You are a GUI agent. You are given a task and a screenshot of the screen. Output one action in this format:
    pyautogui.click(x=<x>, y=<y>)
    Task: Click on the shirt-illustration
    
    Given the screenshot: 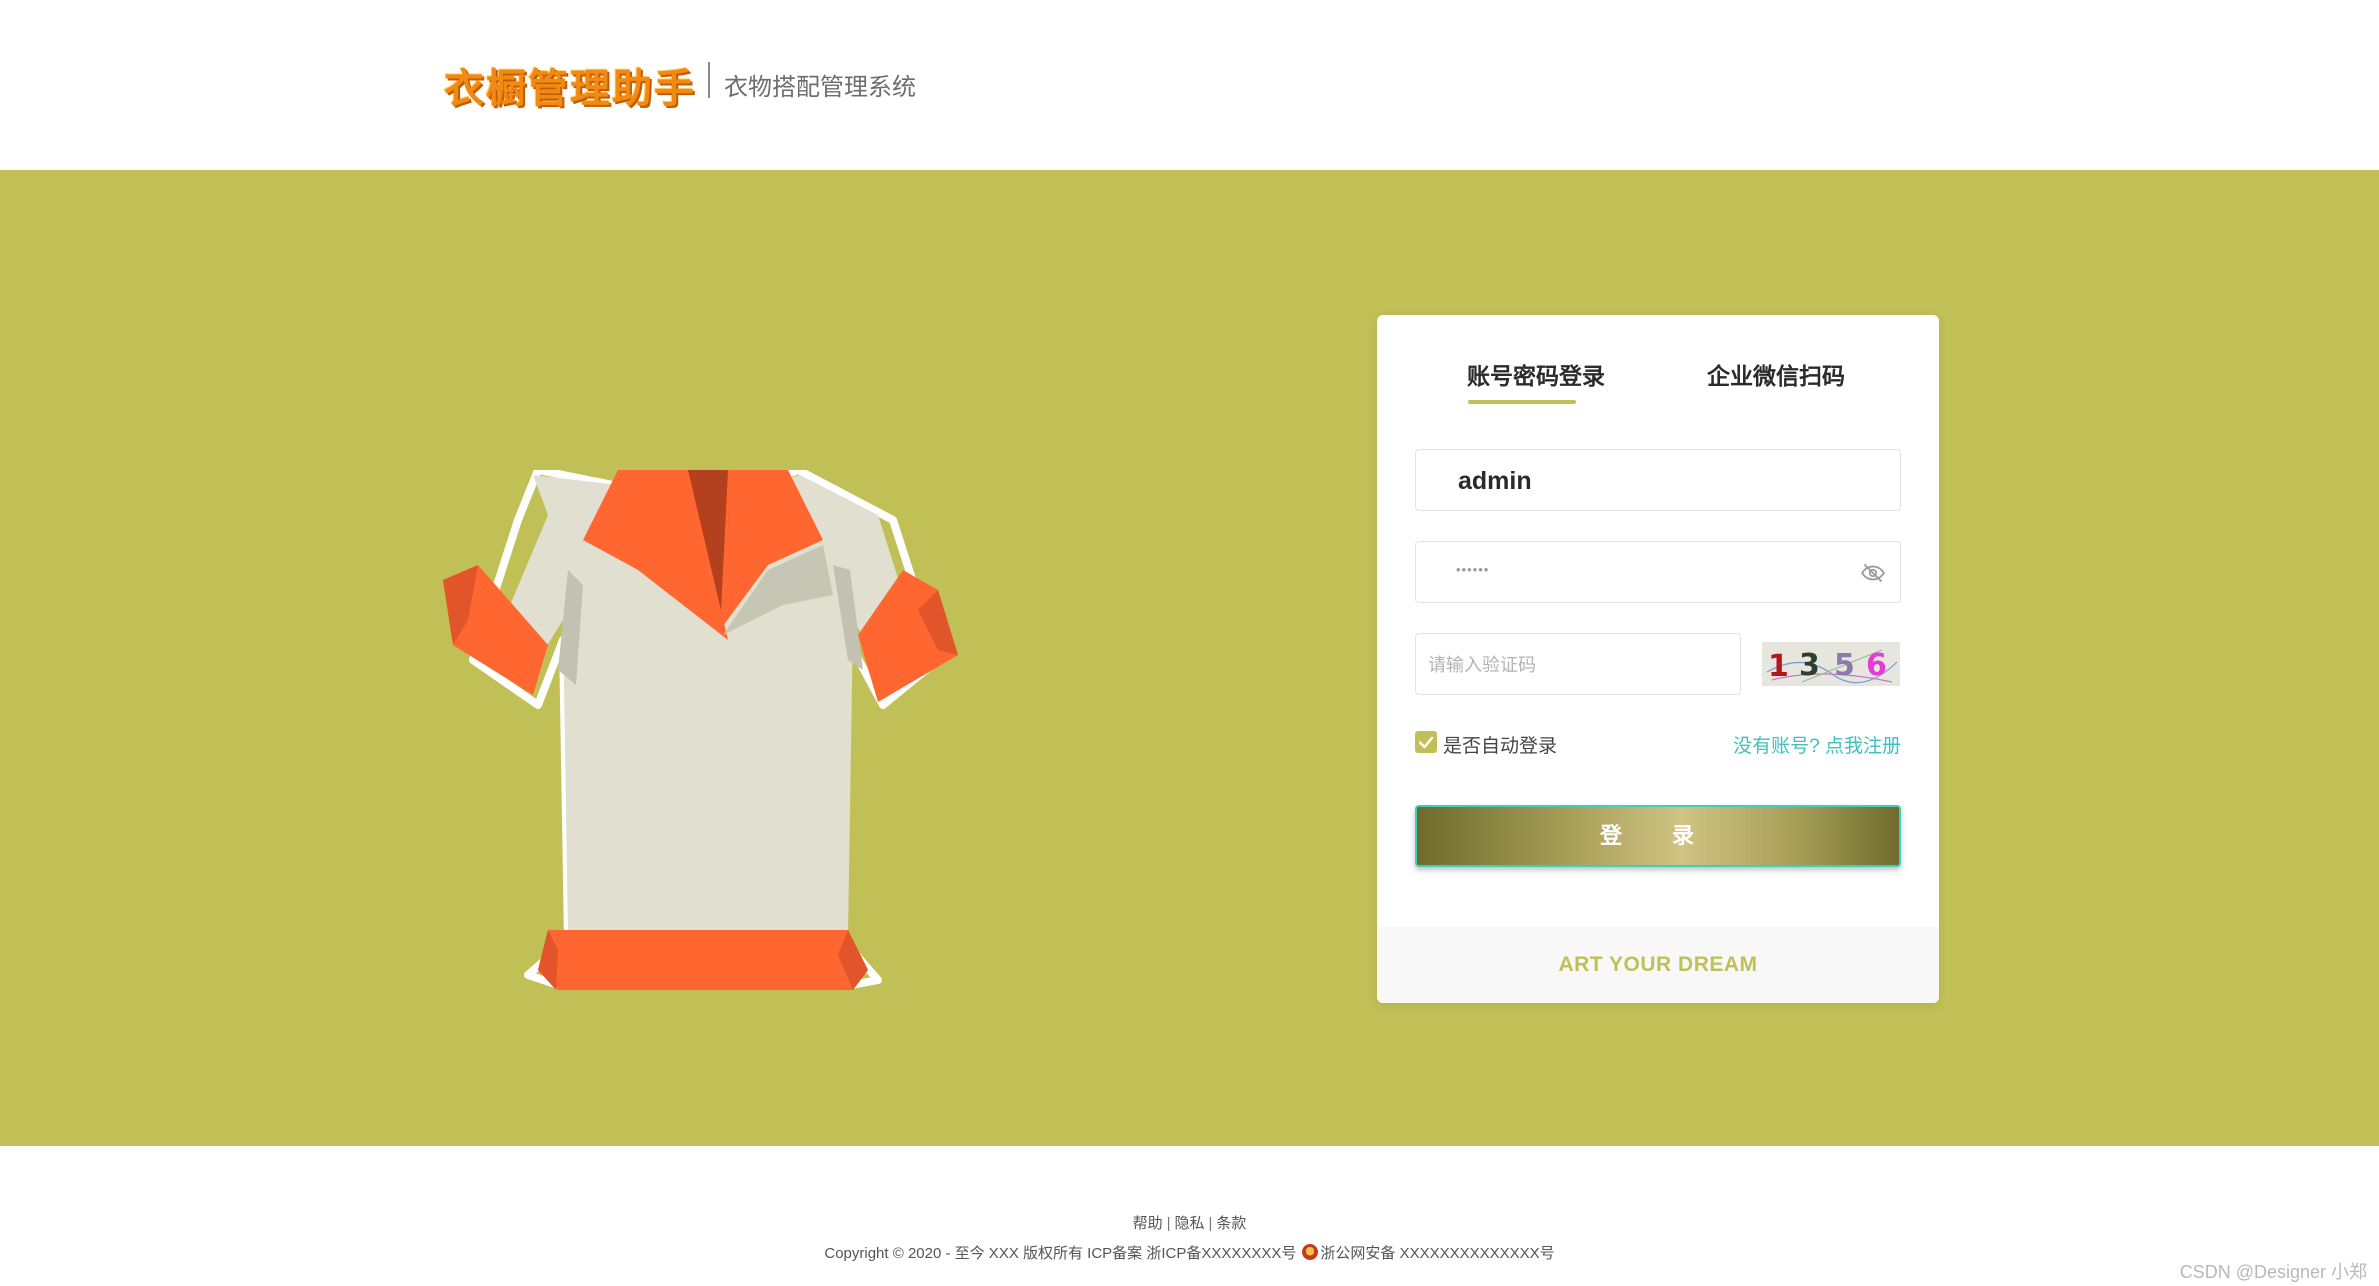 What is the action you would take?
    pyautogui.click(x=700, y=730)
    